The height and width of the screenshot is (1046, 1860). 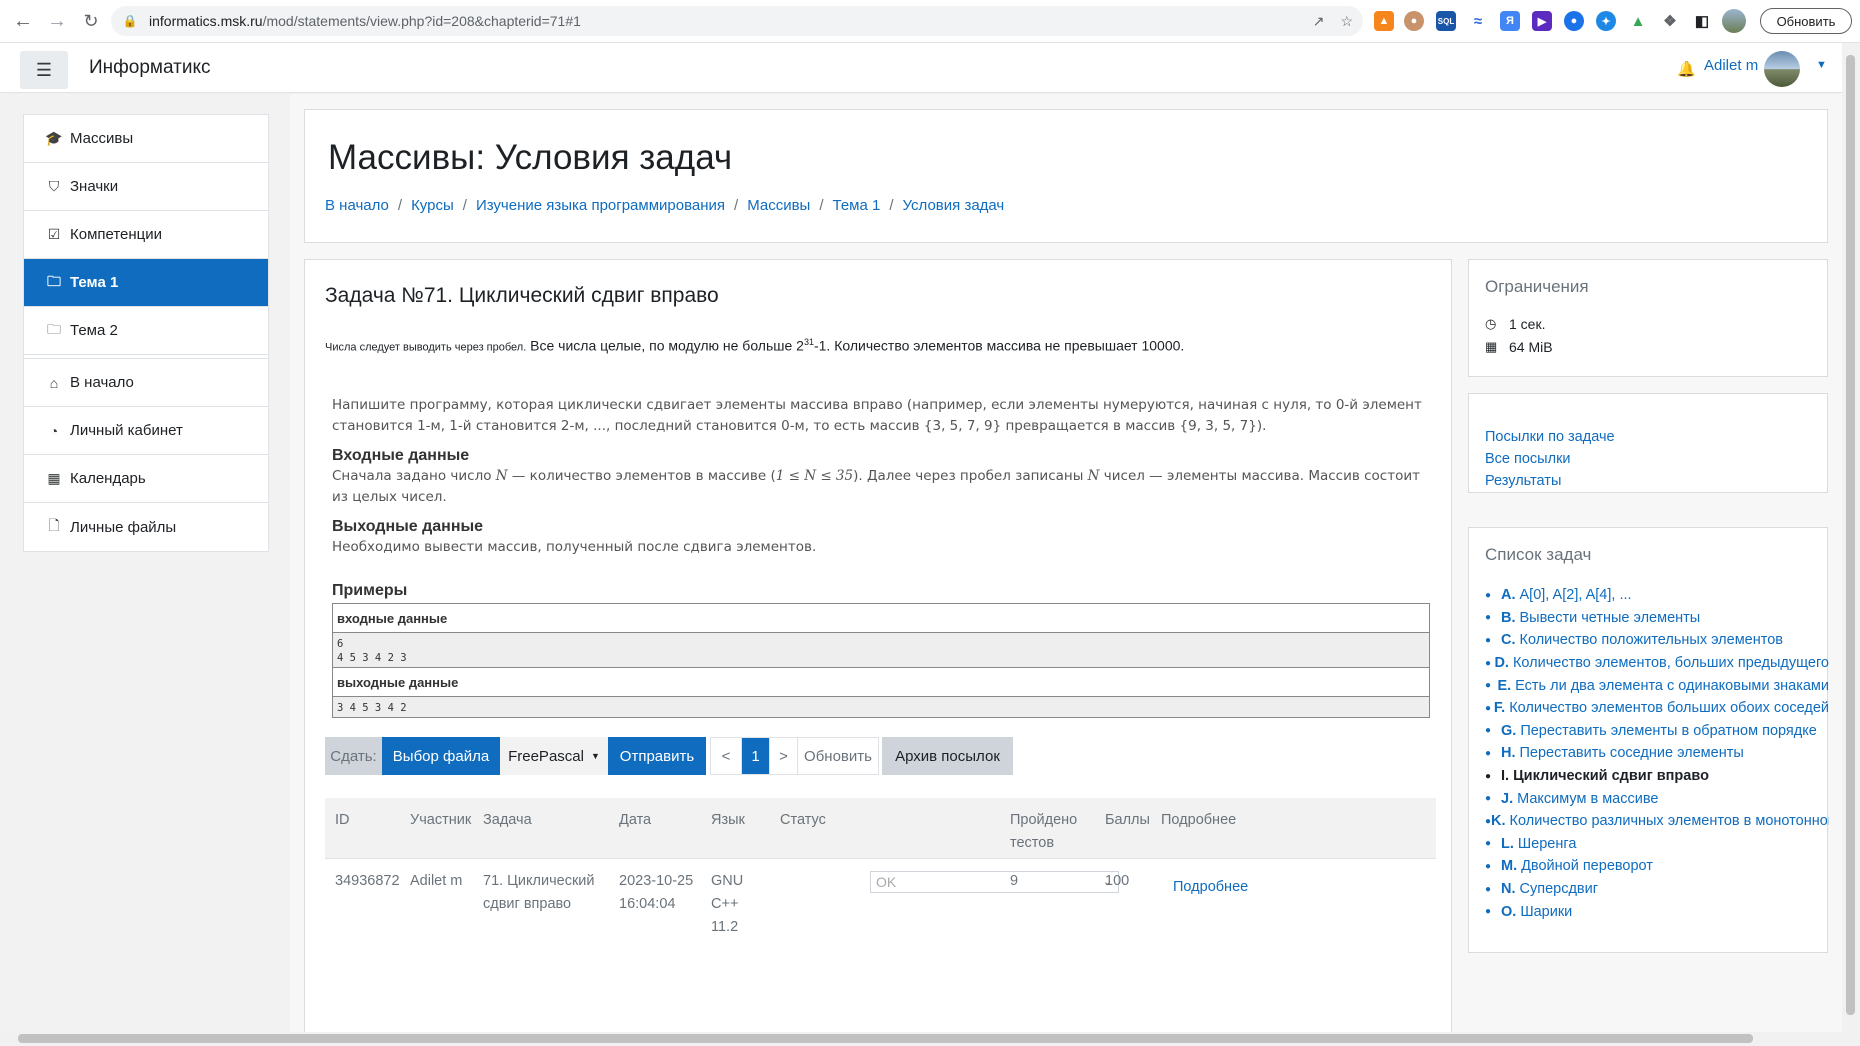 What do you see at coordinates (1657, 640) in the screenshot?
I see `task-list-item: ● C. Количество положительных элементов` at bounding box center [1657, 640].